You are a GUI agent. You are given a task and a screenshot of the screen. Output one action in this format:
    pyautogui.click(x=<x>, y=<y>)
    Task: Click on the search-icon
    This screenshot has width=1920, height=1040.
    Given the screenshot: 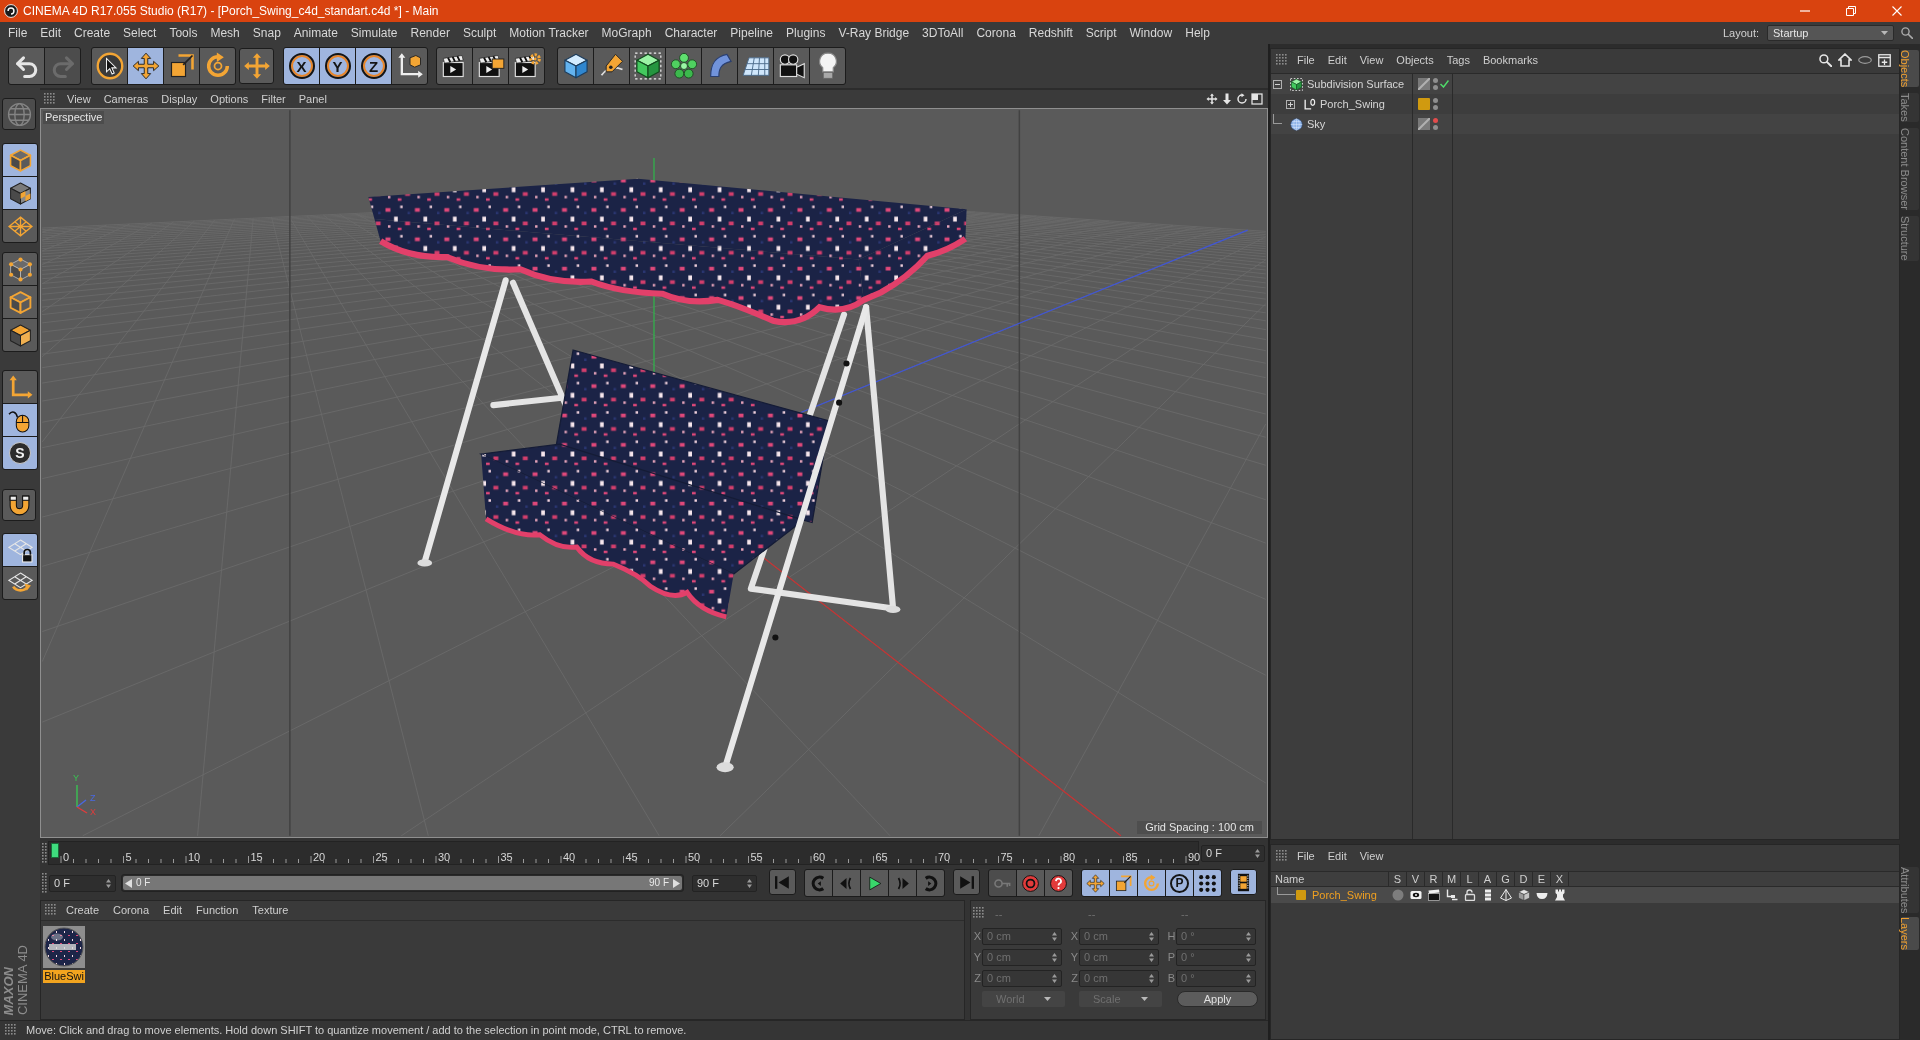 What is the action you would take?
    pyautogui.click(x=1825, y=60)
    